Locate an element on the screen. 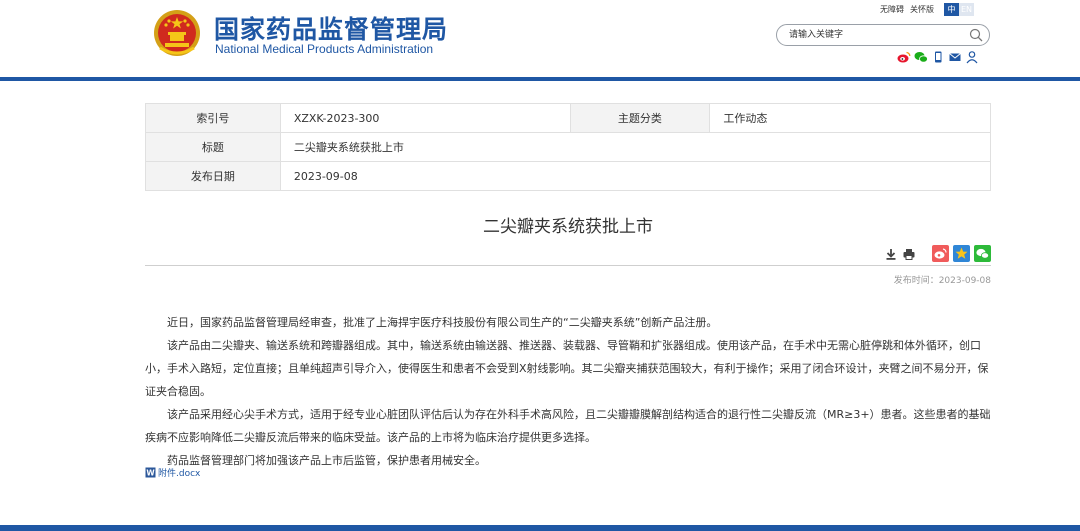  meta-title-value: 二尖瓣夹系统获批上市 is located at coordinates (635, 147).